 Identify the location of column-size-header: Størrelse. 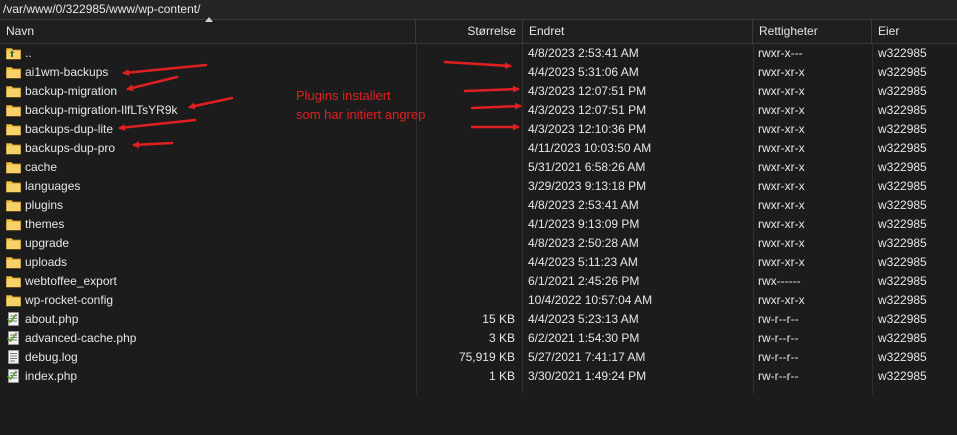
(469, 31).